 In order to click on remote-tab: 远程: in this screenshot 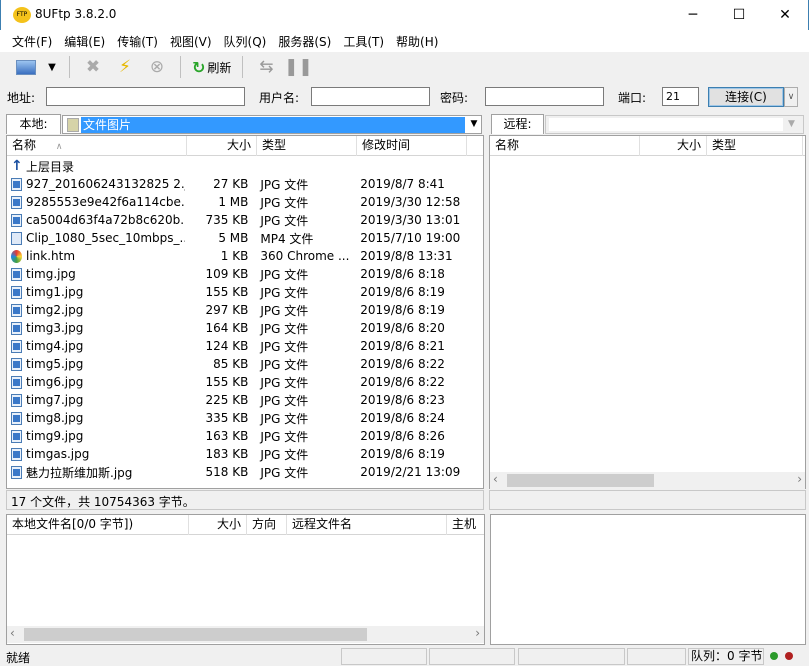, I will do `click(517, 124)`.